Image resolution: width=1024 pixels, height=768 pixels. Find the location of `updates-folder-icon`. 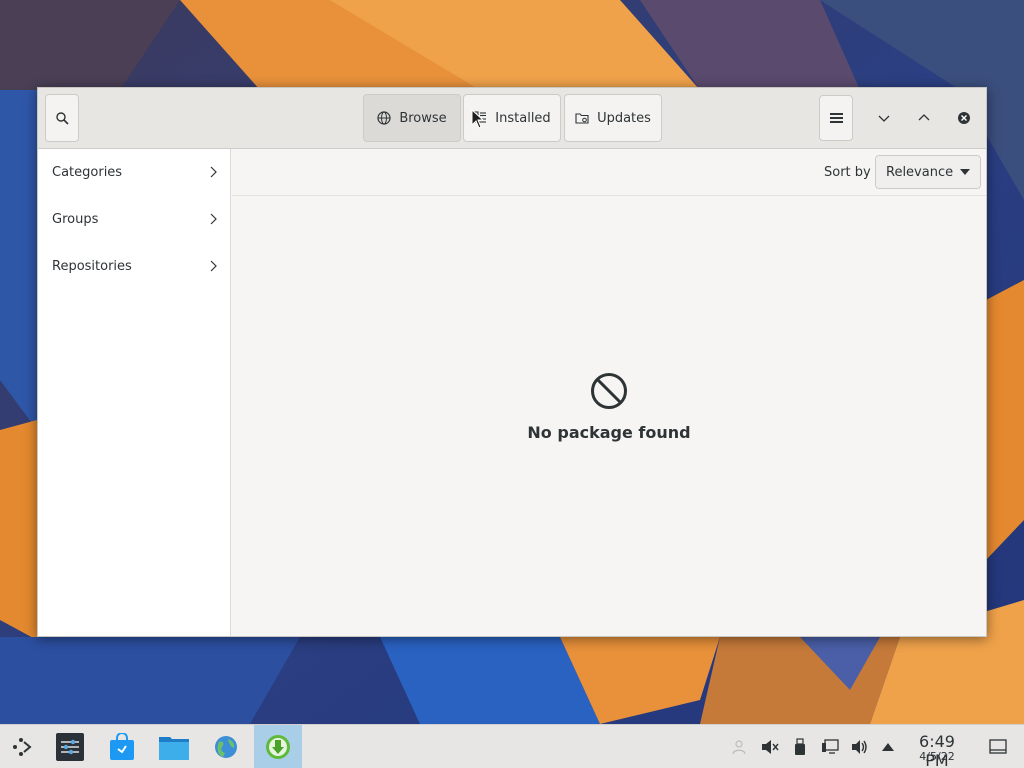

updates-folder-icon is located at coordinates (582, 118).